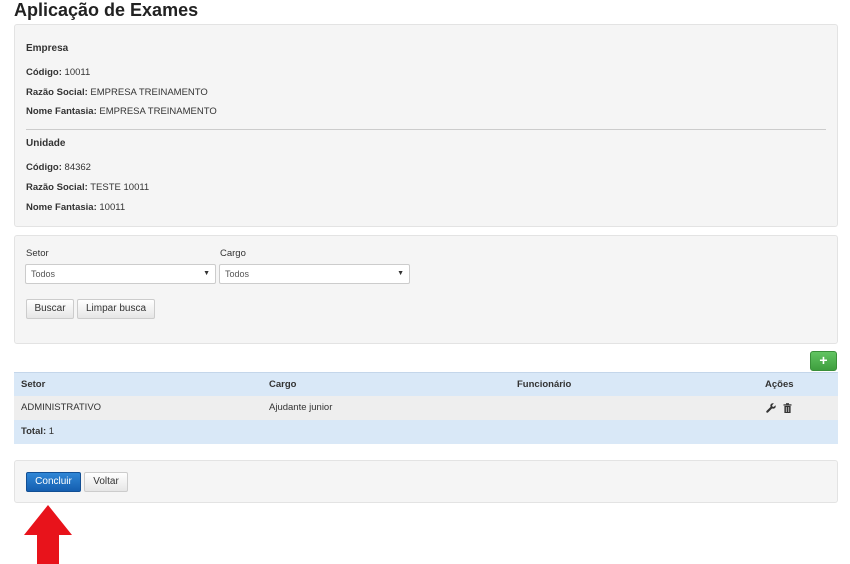 Image resolution: width=850 pixels, height=564 pixels. Describe the element at coordinates (544, 384) in the screenshot. I see `col-funcionario: Funcionário` at that location.